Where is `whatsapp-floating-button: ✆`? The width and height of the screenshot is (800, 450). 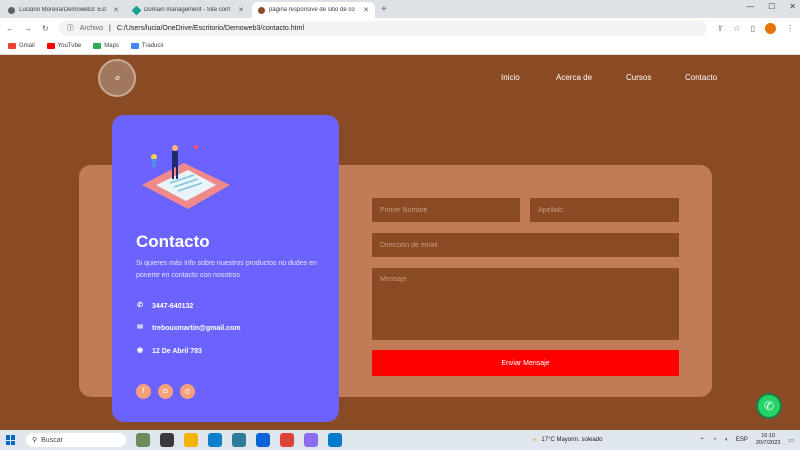
whatsapp-floating-button: ✆ is located at coordinates (769, 406).